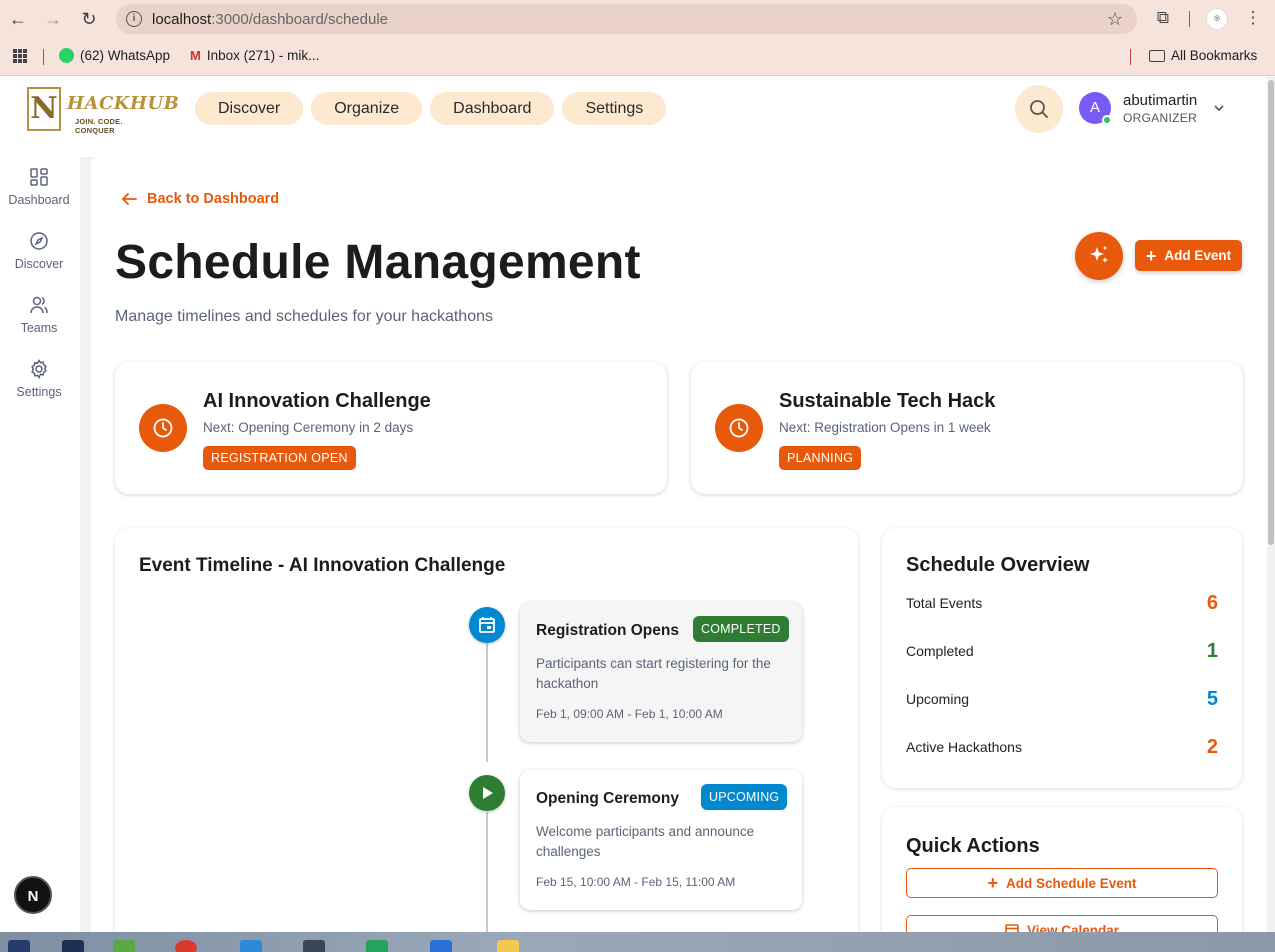  What do you see at coordinates (739, 428) in the screenshot?
I see `clock-icon` at bounding box center [739, 428].